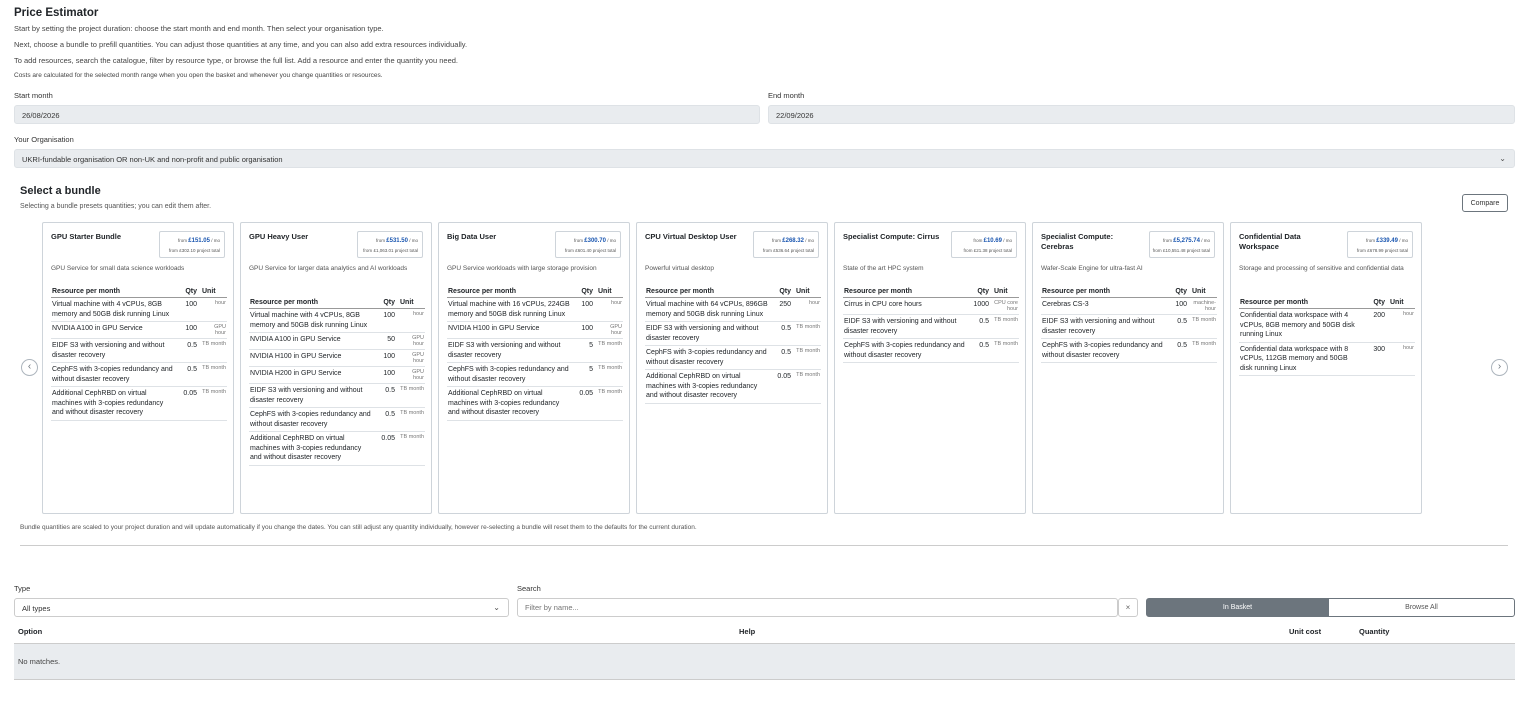 This screenshot has width=1518, height=713. Describe the element at coordinates (764, 545) in the screenshot. I see `section-divider` at that location.